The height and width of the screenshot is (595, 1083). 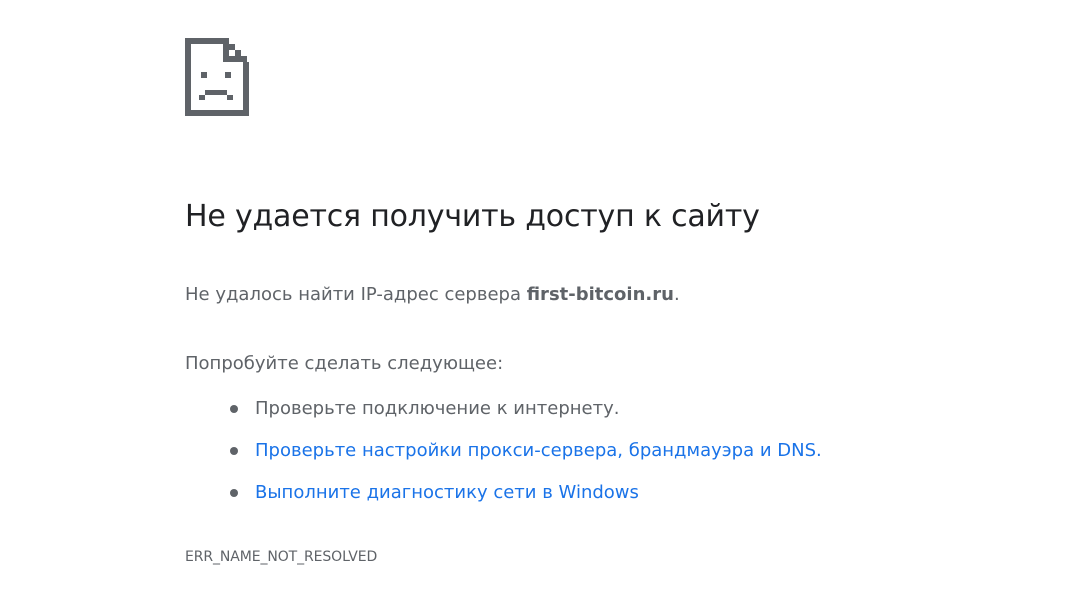 What do you see at coordinates (344, 363) in the screenshot?
I see `suggestions-heading: Попробуйте сделать следующее:` at bounding box center [344, 363].